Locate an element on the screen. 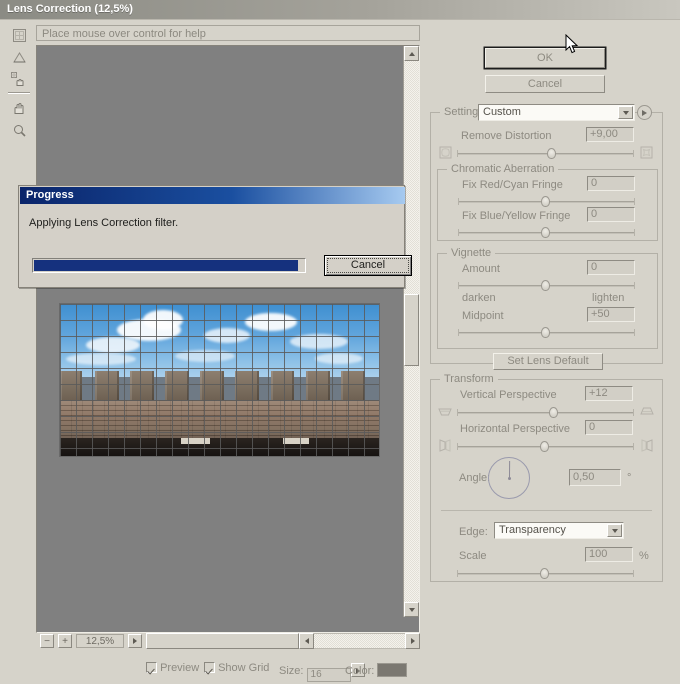 The image size is (680, 684). scroll-up-button is located at coordinates (411, 53).